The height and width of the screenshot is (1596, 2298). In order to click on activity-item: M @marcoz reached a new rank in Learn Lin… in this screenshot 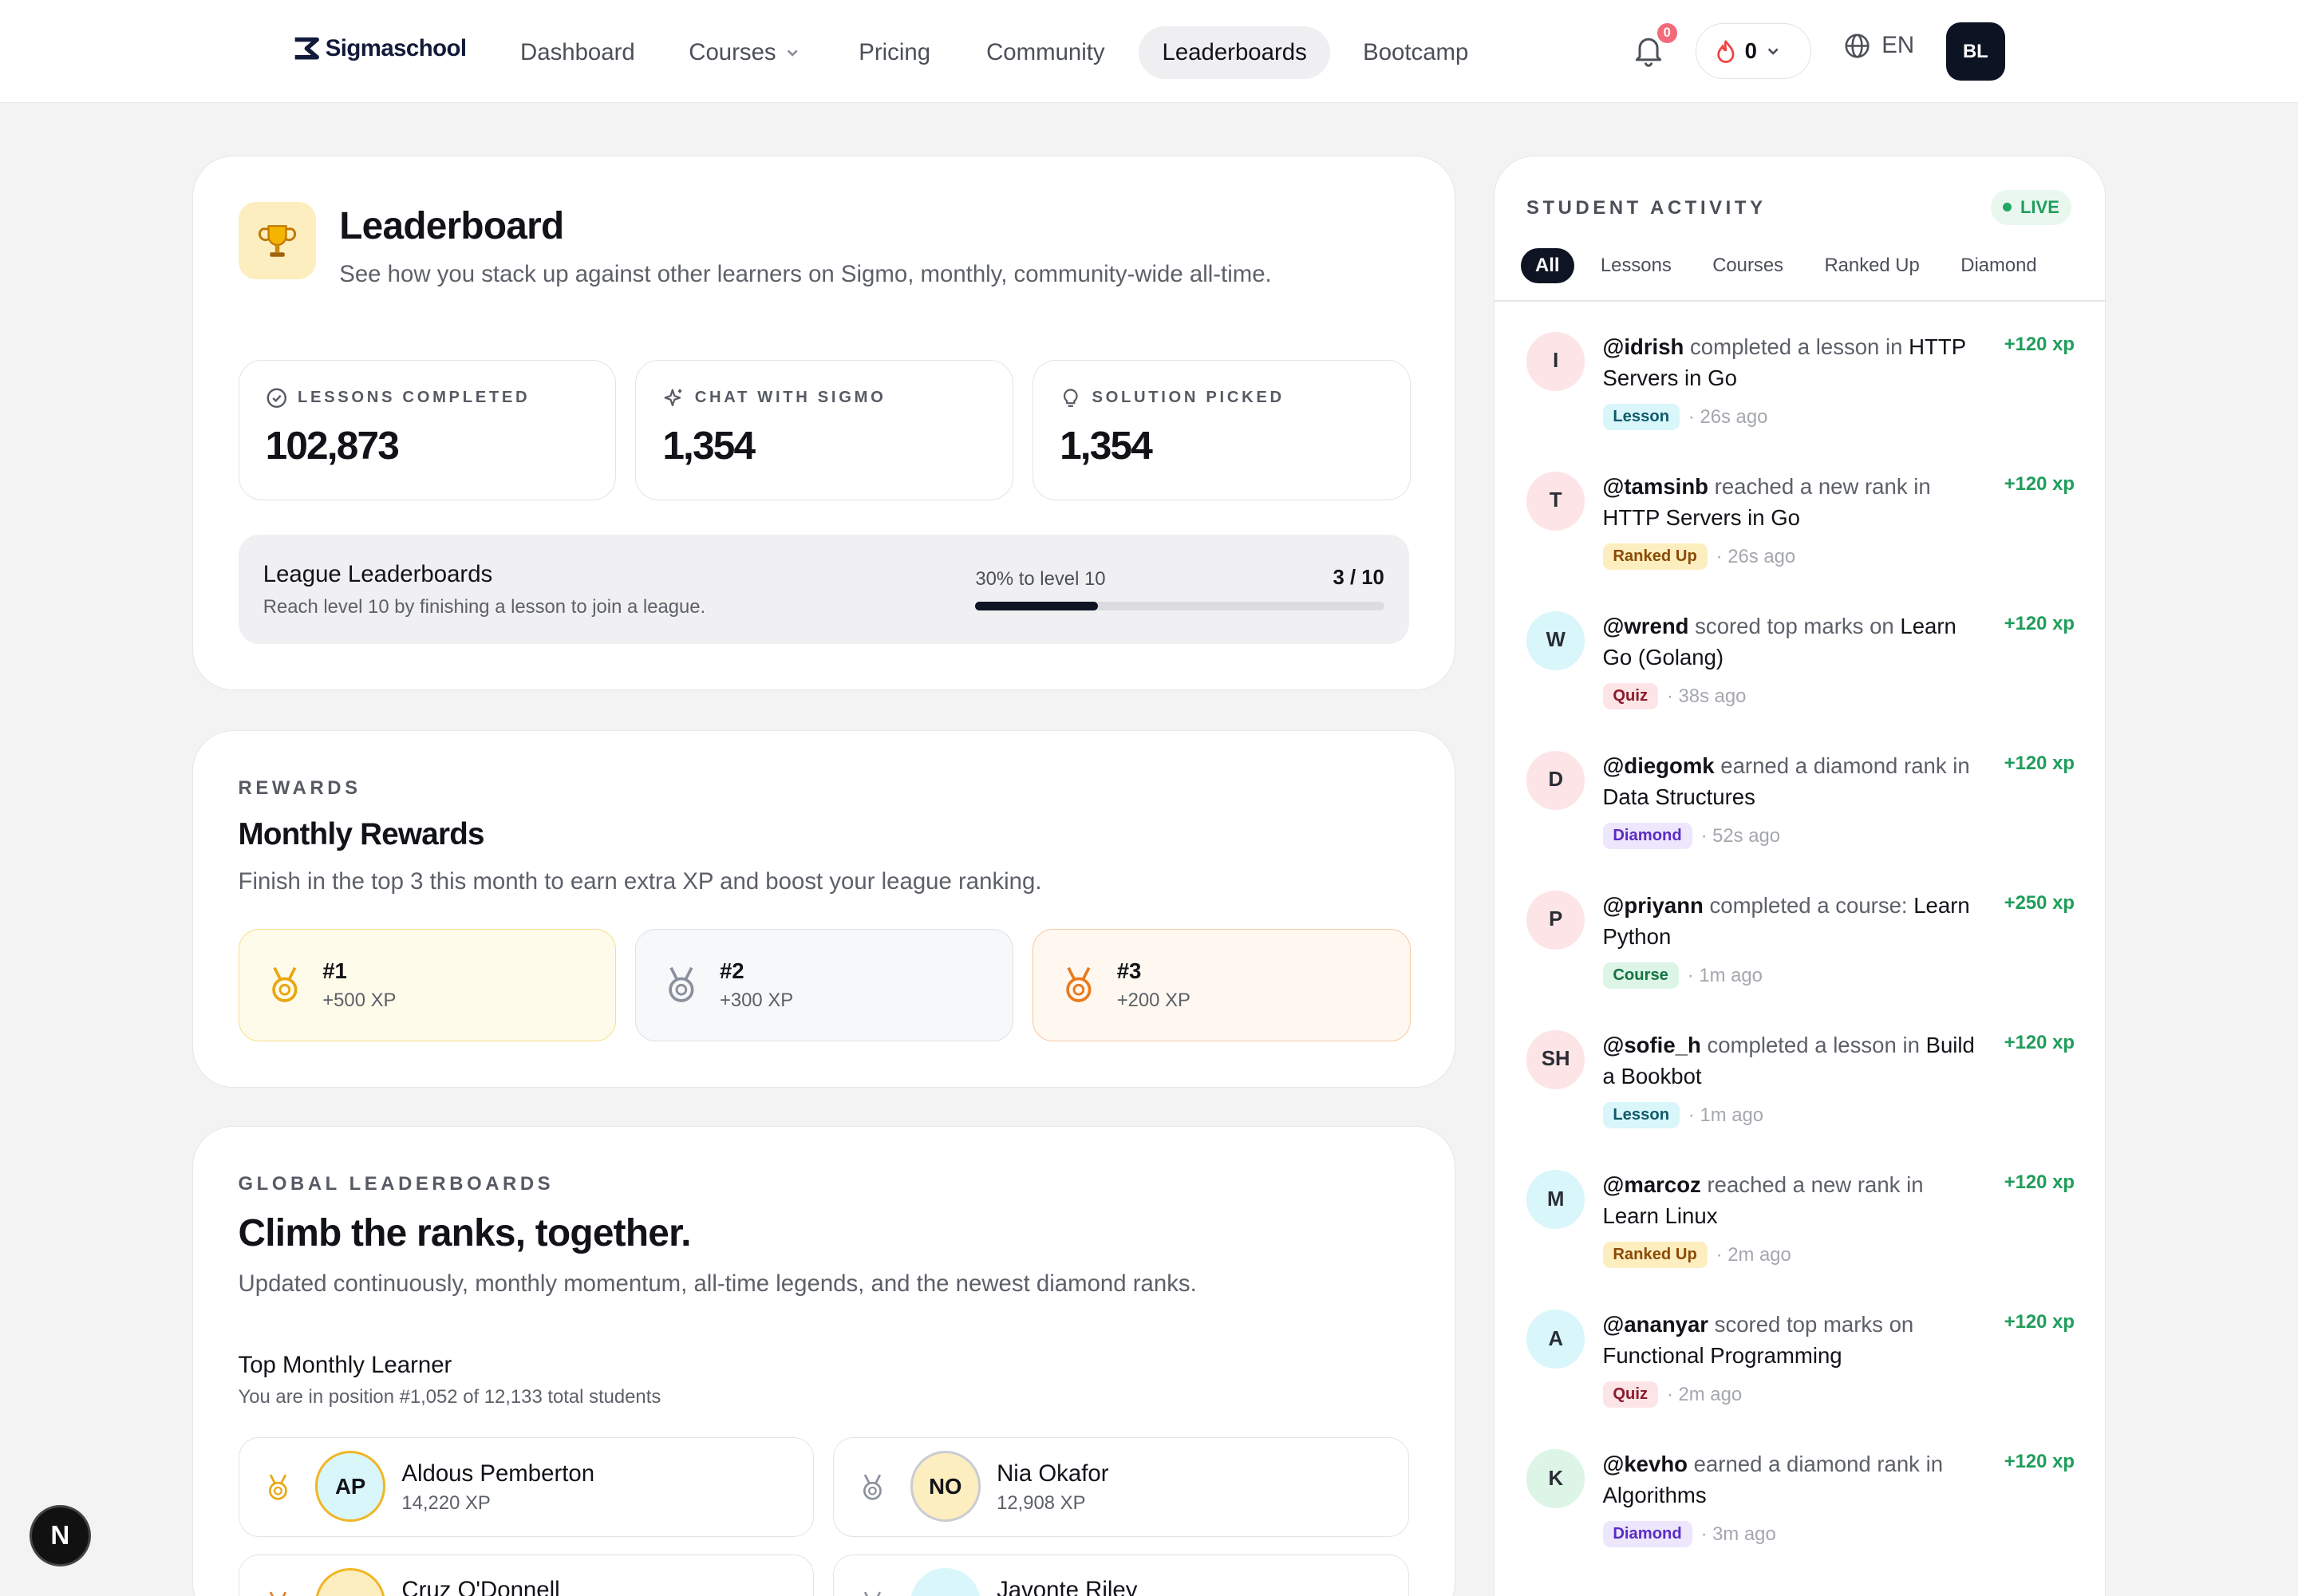, I will do `click(1800, 1239)`.